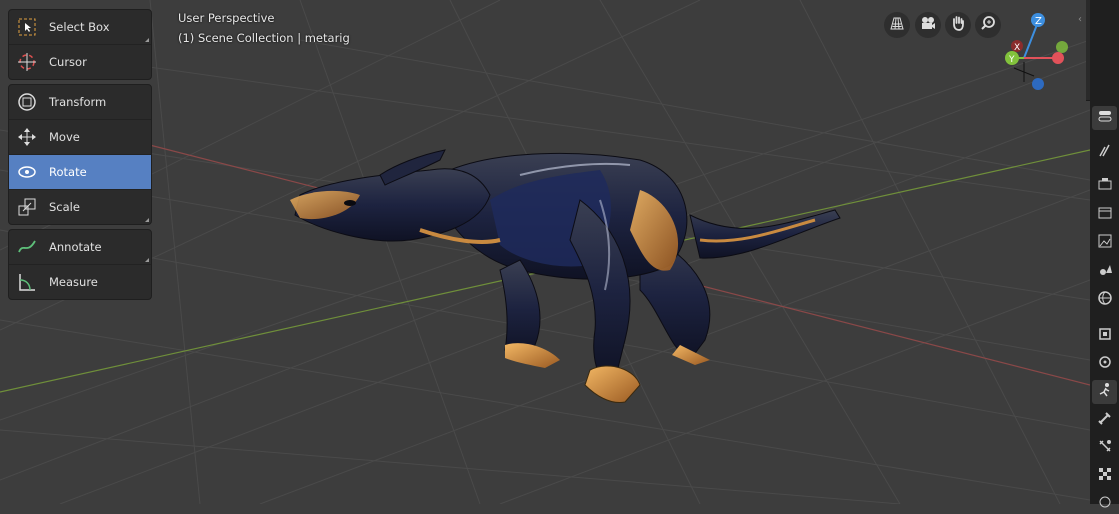 The width and height of the screenshot is (1119, 514). I want to click on tool-label: Move, so click(64, 137).